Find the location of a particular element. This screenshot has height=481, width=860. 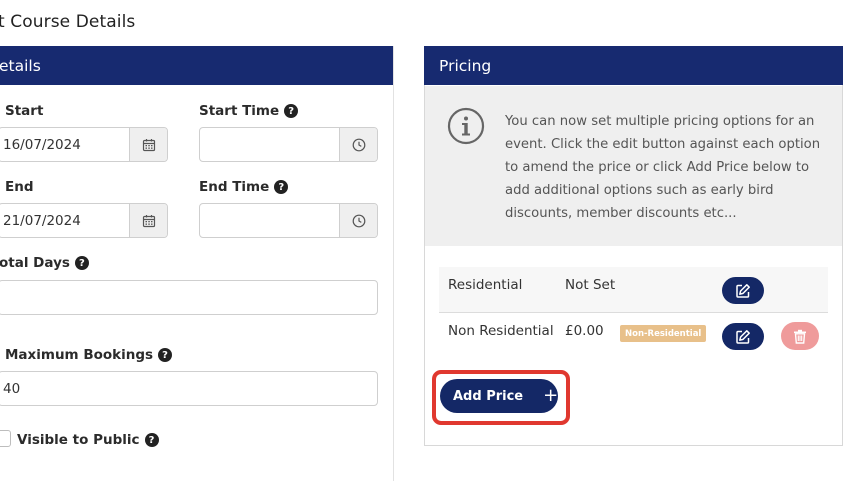

pricing-panel-title: Pricing is located at coordinates (465, 65).